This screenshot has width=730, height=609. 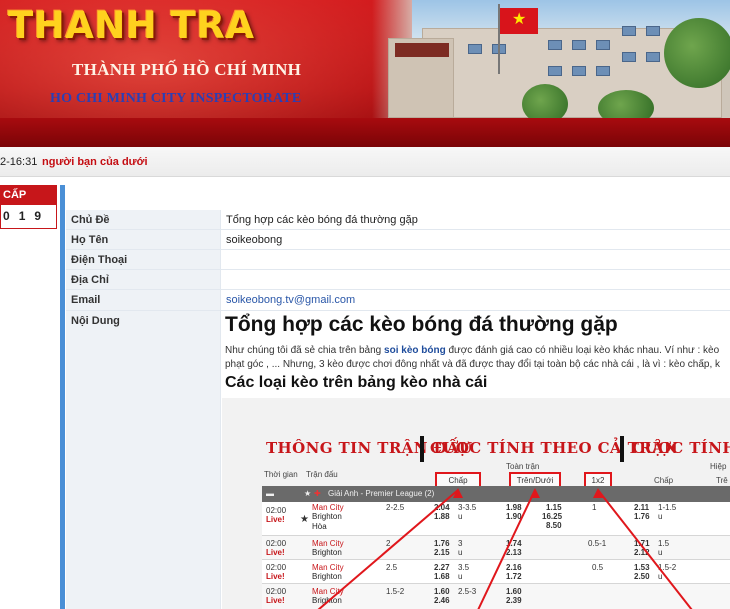 What do you see at coordinates (305, 350) in the screenshot?
I see `paragraph-text: Như chúng tôi đã sẻ chia trên bảng` at bounding box center [305, 350].